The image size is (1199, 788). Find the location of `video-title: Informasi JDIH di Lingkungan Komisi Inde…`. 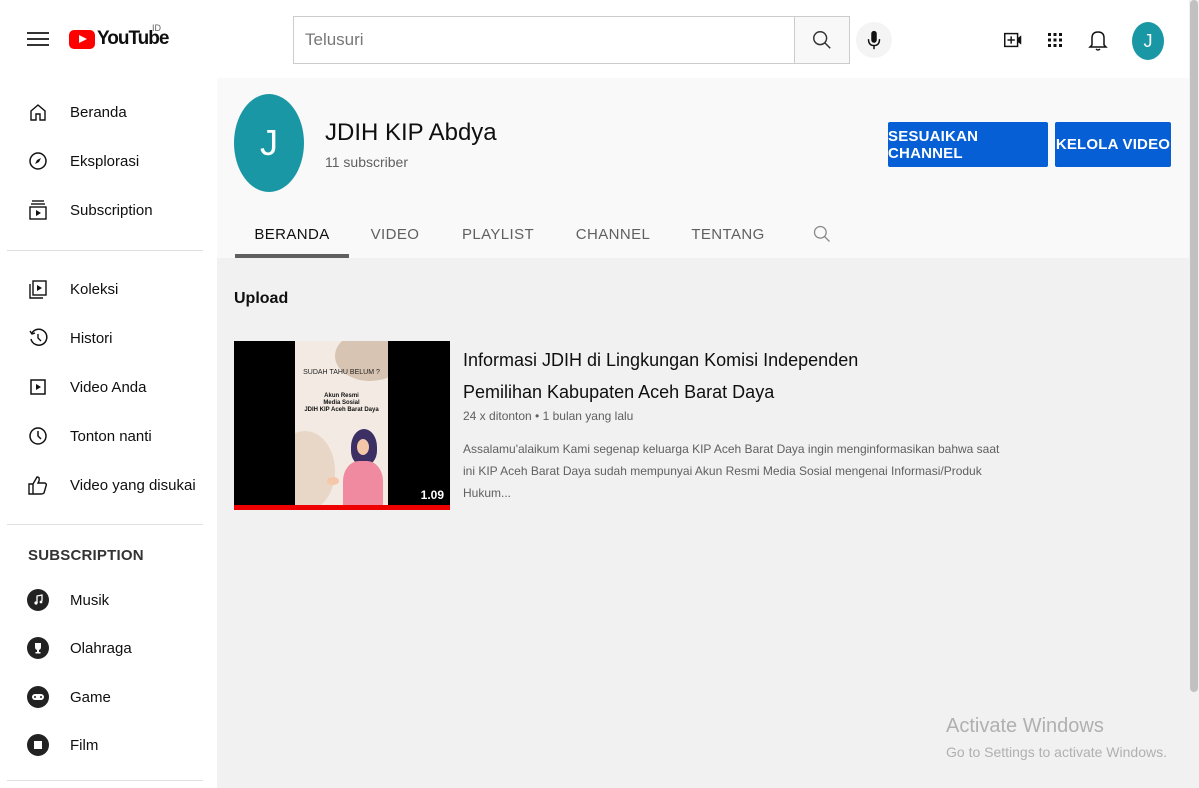

video-title: Informasi JDIH di Lingkungan Komisi Inde… is located at coordinates (693, 376).